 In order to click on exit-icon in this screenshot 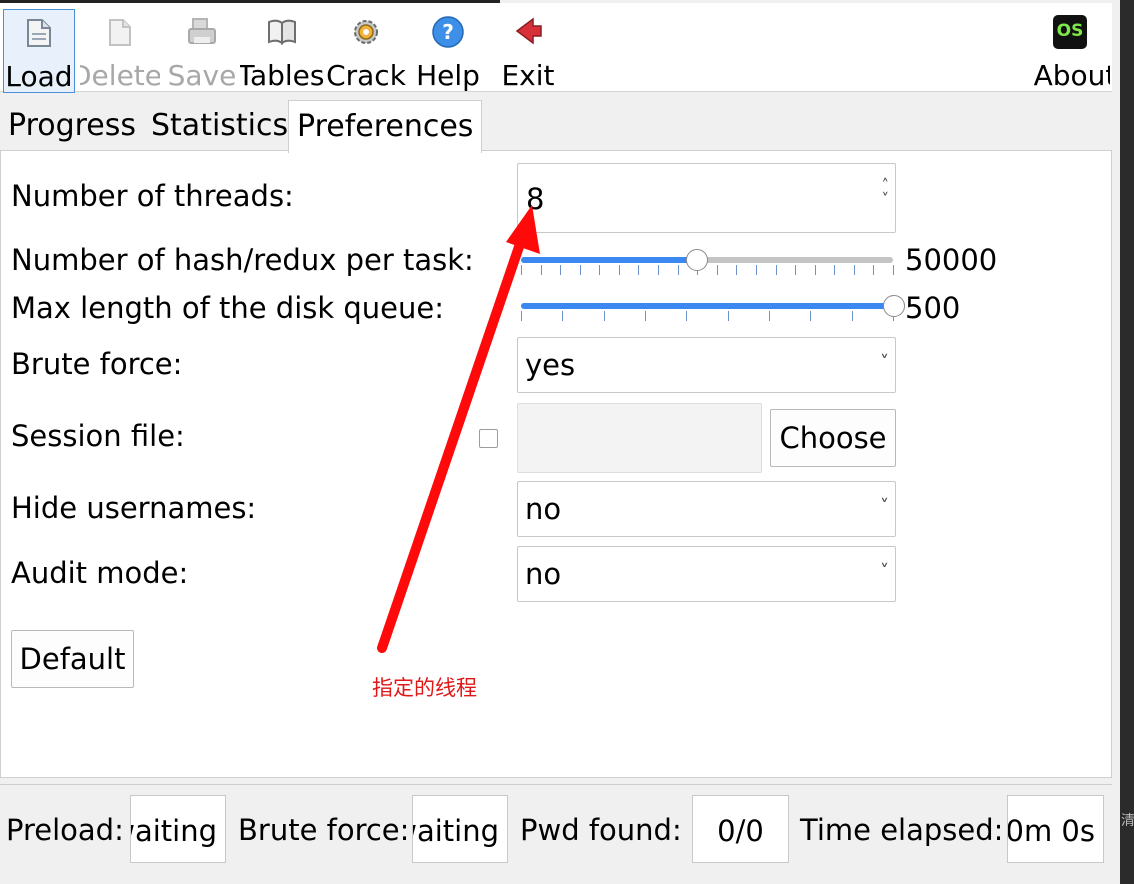, I will do `click(528, 31)`.